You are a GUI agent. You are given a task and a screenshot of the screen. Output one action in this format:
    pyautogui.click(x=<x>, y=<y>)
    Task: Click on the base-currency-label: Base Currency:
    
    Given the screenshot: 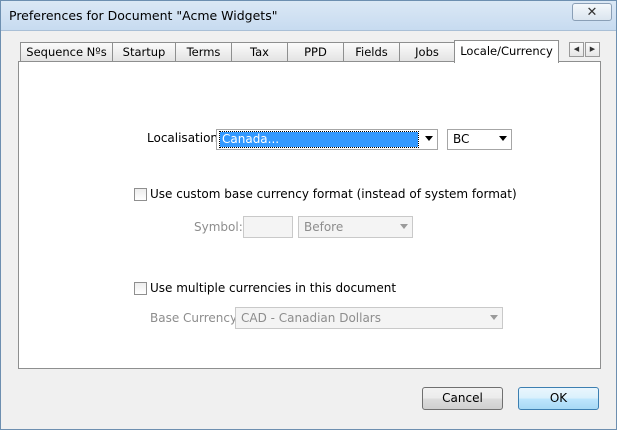 What is the action you would take?
    pyautogui.click(x=195, y=318)
    